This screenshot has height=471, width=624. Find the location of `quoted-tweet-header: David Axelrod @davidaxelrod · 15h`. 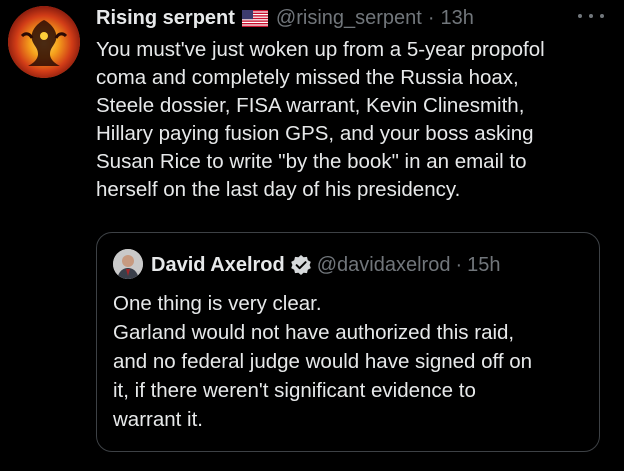

quoted-tweet-header: David Axelrod @davidaxelrod · 15h is located at coordinates (326, 265).